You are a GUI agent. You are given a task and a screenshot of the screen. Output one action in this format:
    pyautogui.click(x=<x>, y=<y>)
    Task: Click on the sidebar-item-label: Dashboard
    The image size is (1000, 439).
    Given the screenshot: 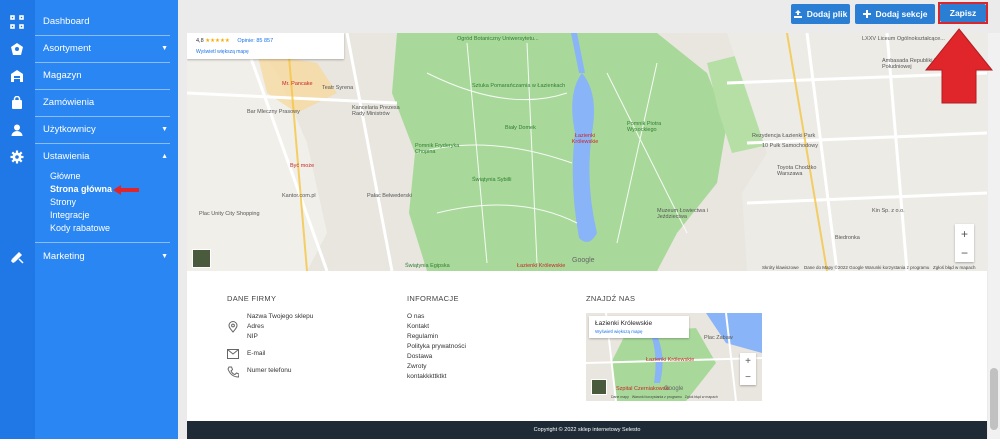 What is the action you would take?
    pyautogui.click(x=66, y=21)
    